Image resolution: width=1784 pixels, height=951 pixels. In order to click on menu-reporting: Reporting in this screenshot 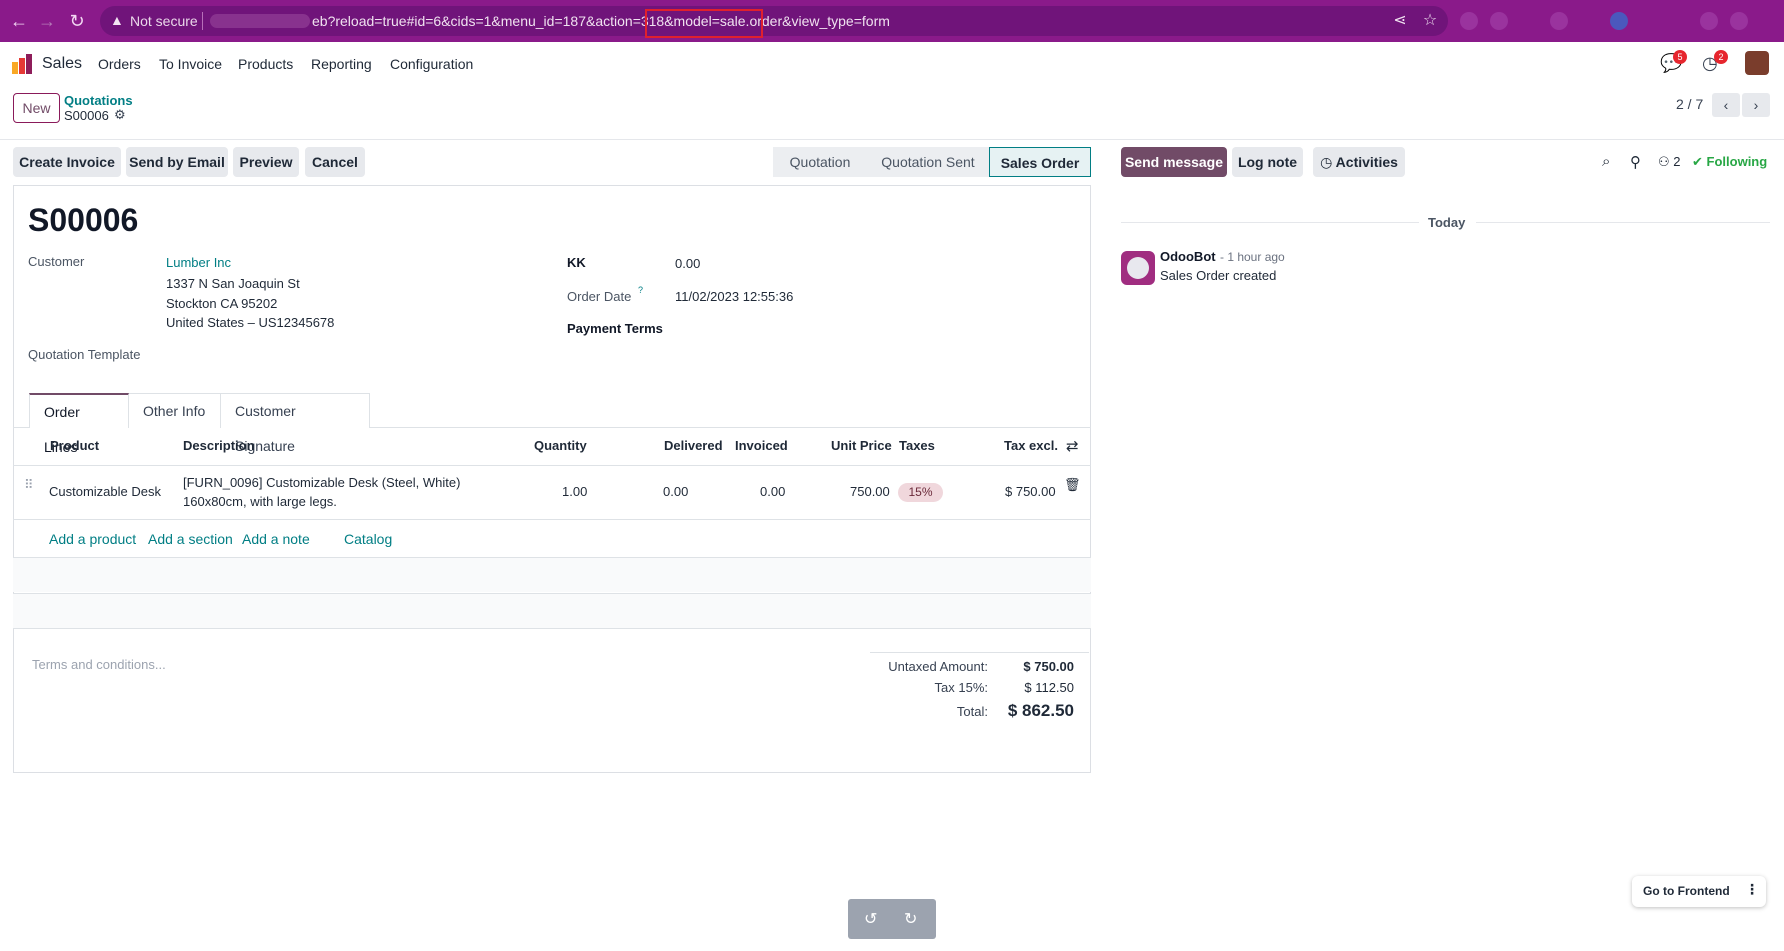, I will do `click(341, 64)`.